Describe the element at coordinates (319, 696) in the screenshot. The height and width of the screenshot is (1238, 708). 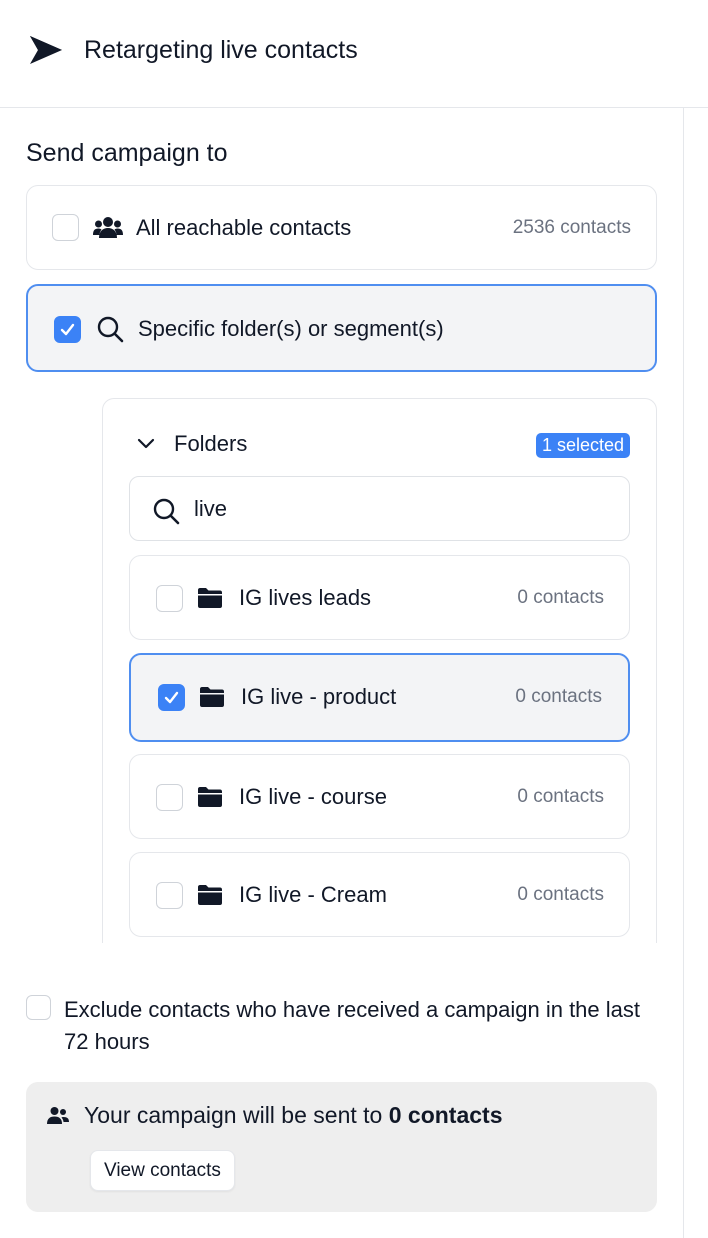
I see `folder-name: IG live - product` at that location.